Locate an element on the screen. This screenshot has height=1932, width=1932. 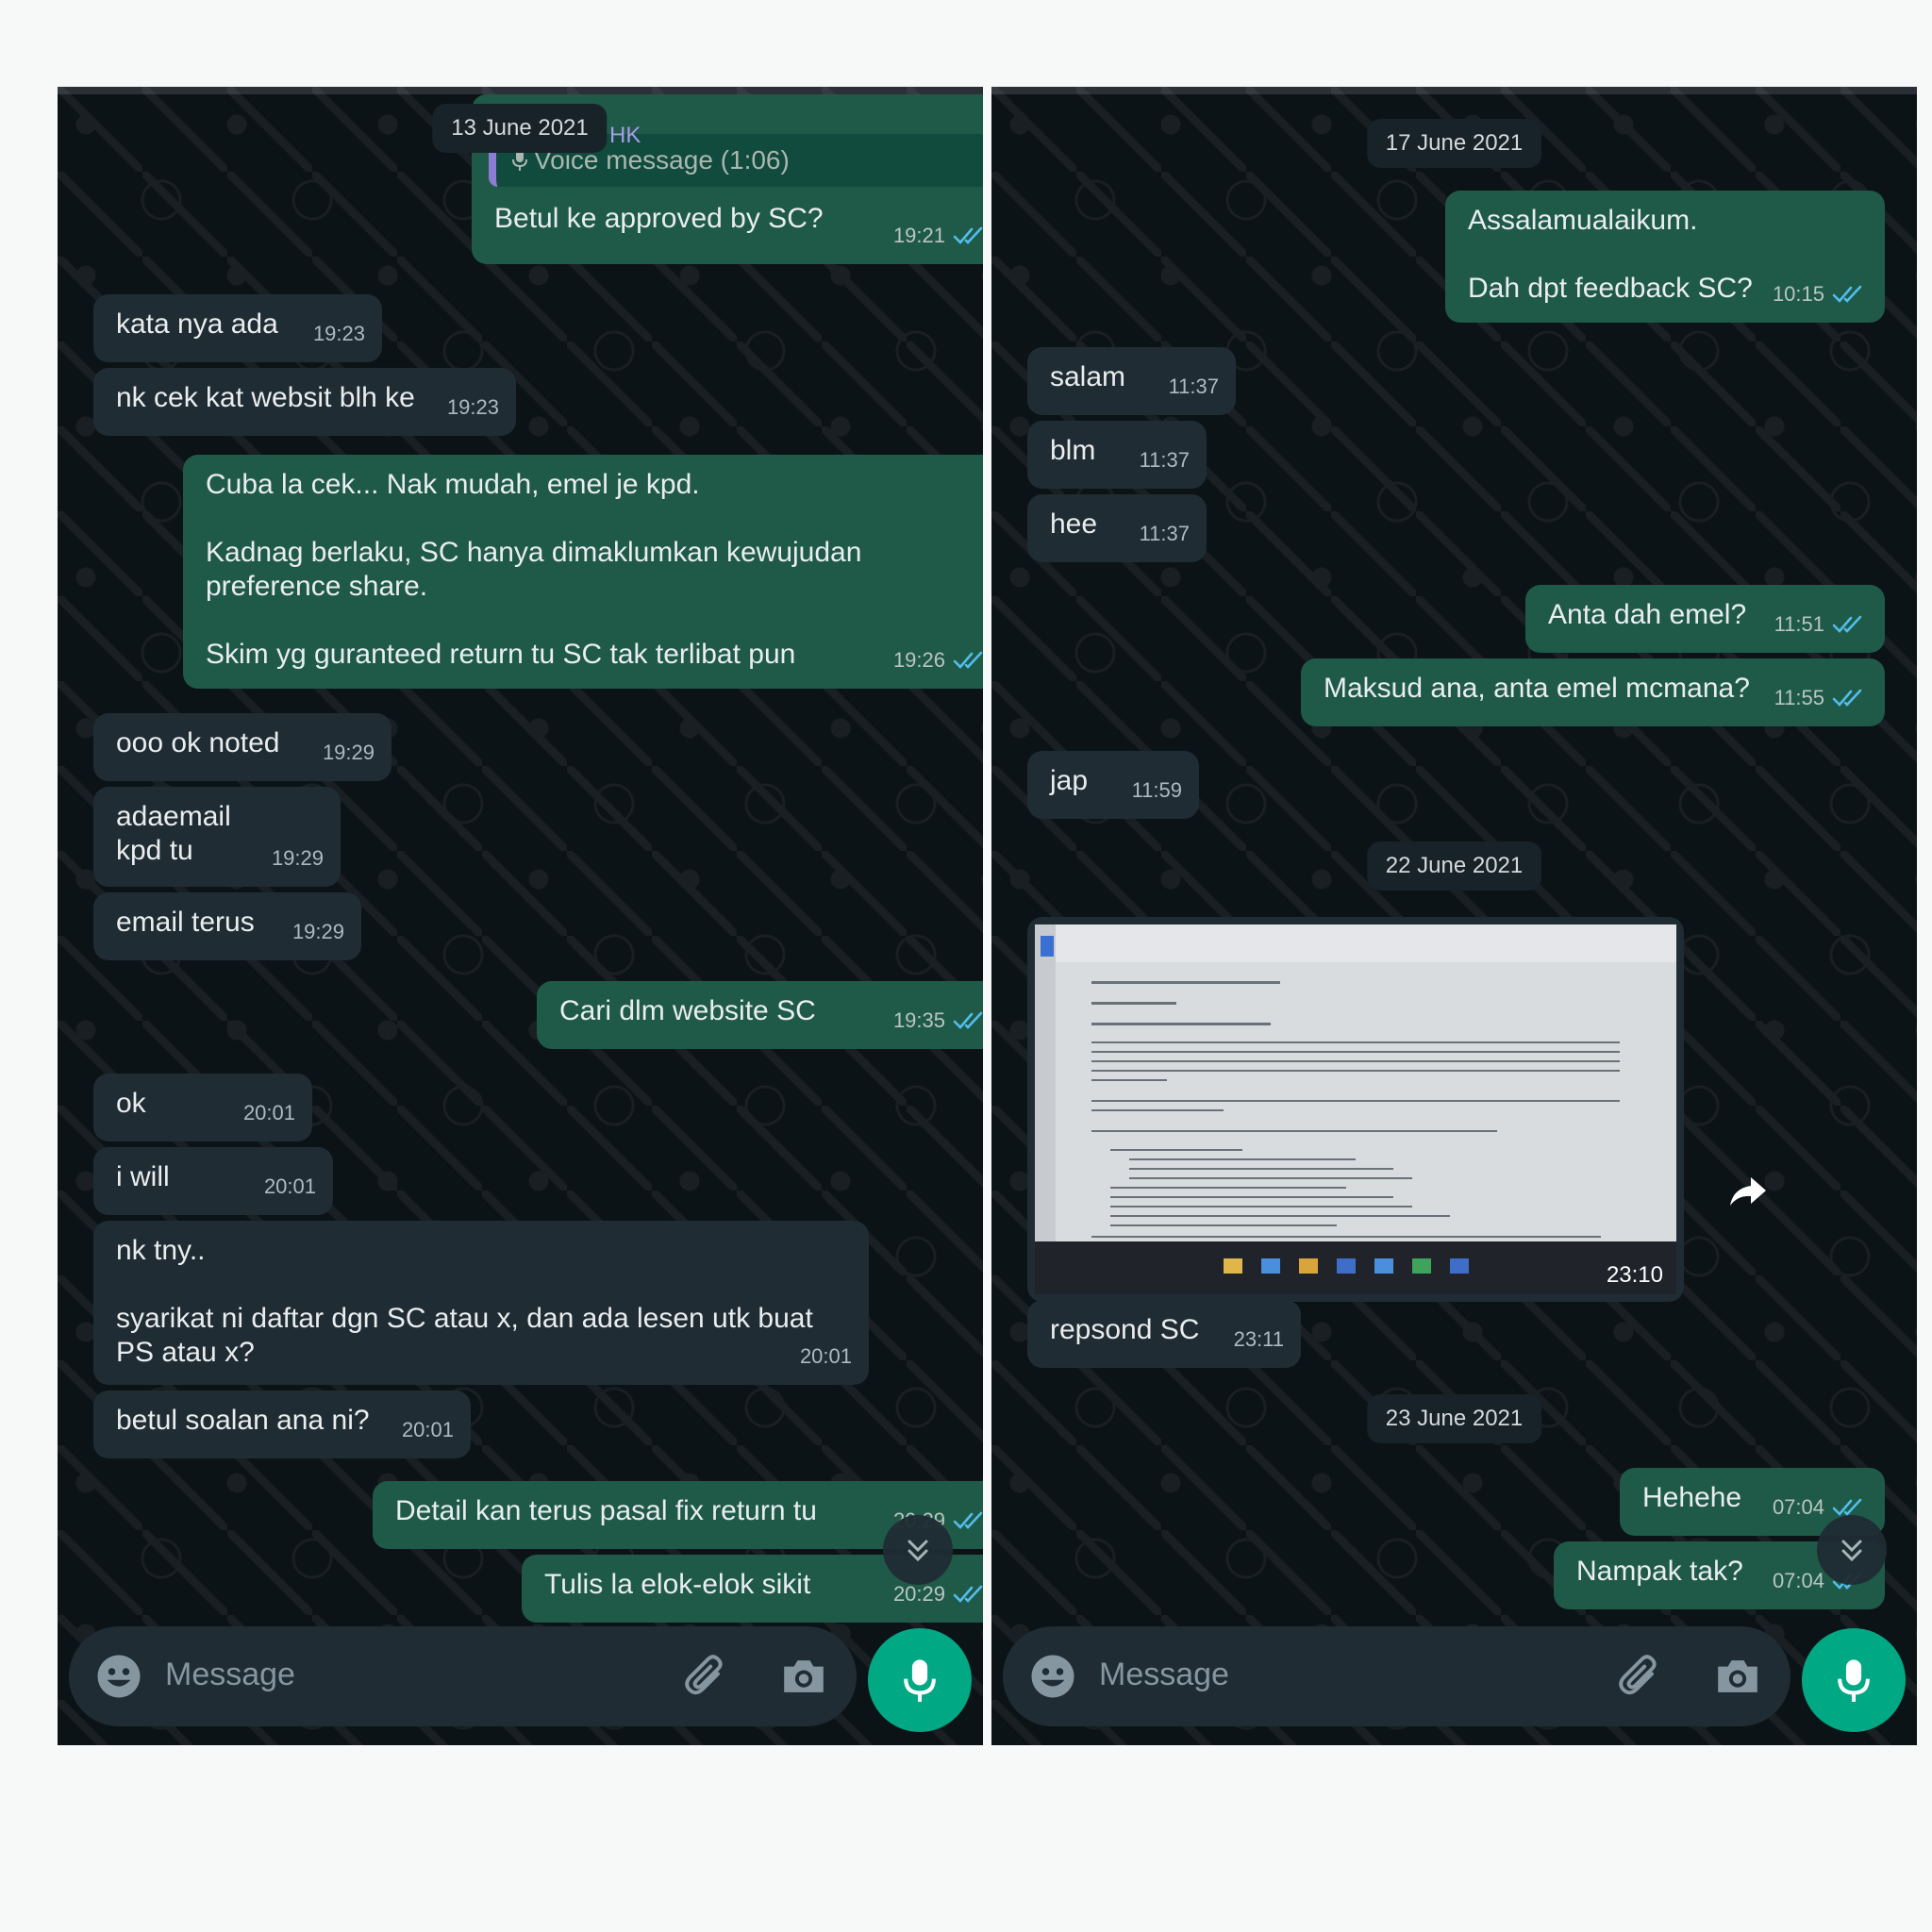
message-time: 19:21 is located at coordinates (919, 236).